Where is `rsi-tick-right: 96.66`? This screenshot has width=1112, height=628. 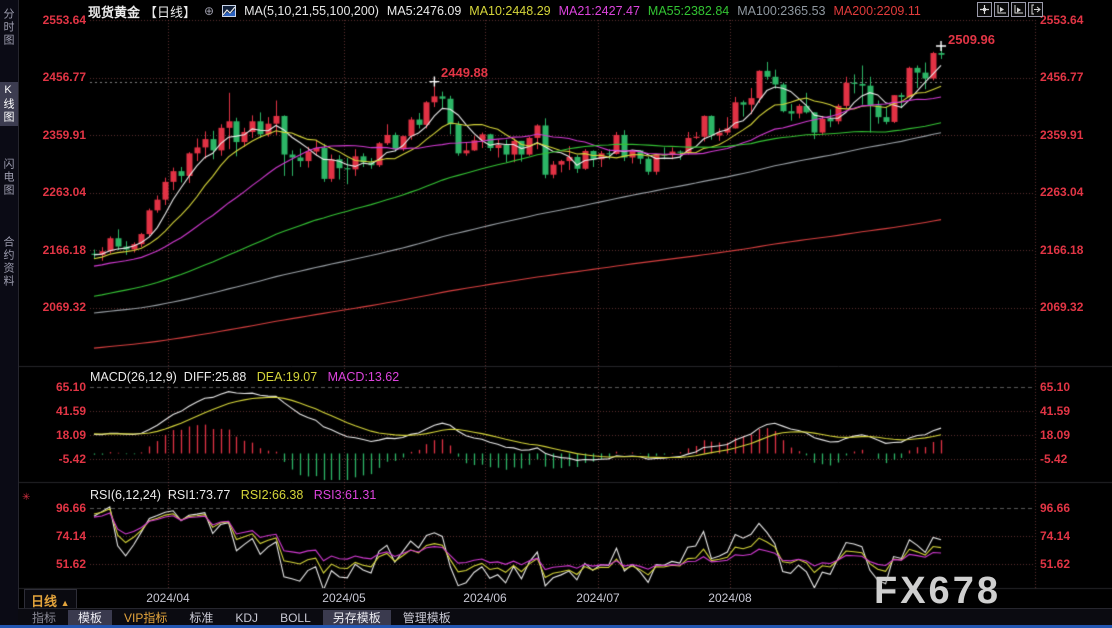
rsi-tick-right: 96.66 is located at coordinates (1055, 508).